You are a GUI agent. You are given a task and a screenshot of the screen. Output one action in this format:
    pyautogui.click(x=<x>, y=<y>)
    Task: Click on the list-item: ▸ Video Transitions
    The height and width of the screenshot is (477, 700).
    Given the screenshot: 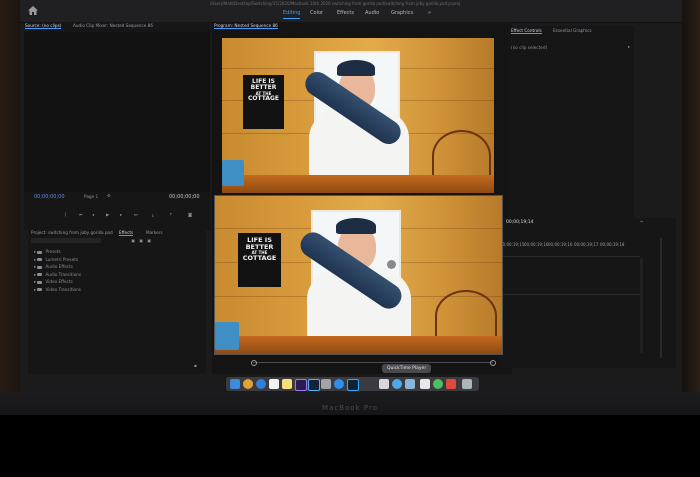 What is the action you would take?
    pyautogui.click(x=57, y=291)
    